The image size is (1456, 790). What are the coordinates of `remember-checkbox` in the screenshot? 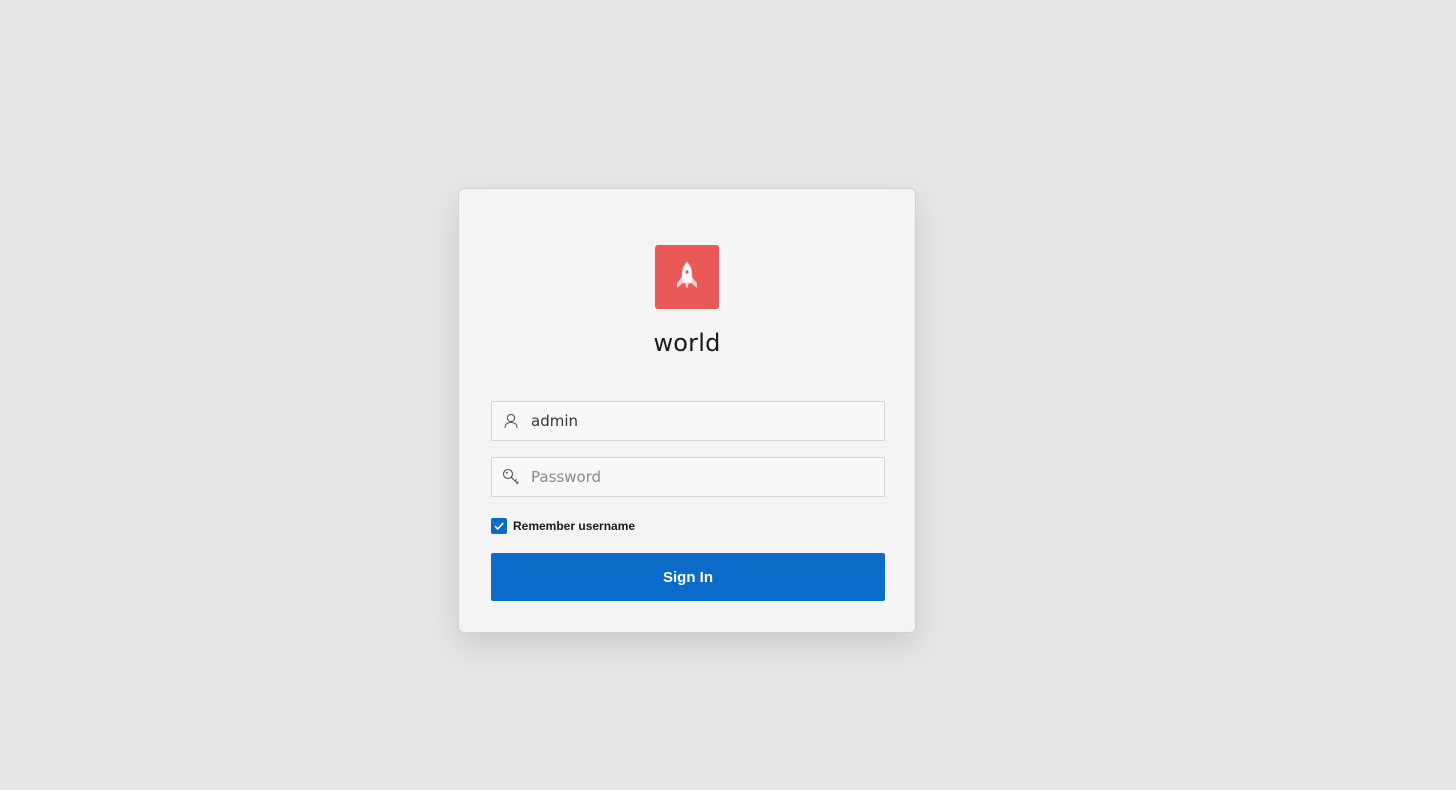 It's located at (499, 526).